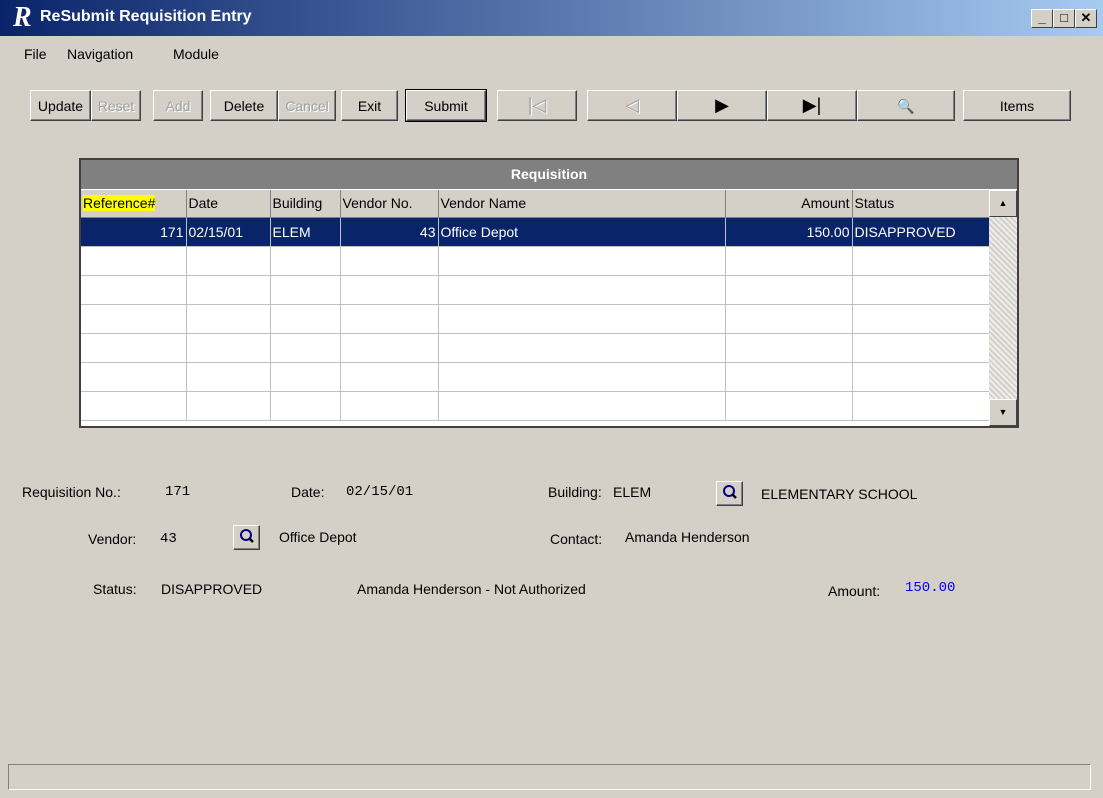  I want to click on find-button: 🔍, so click(906, 105).